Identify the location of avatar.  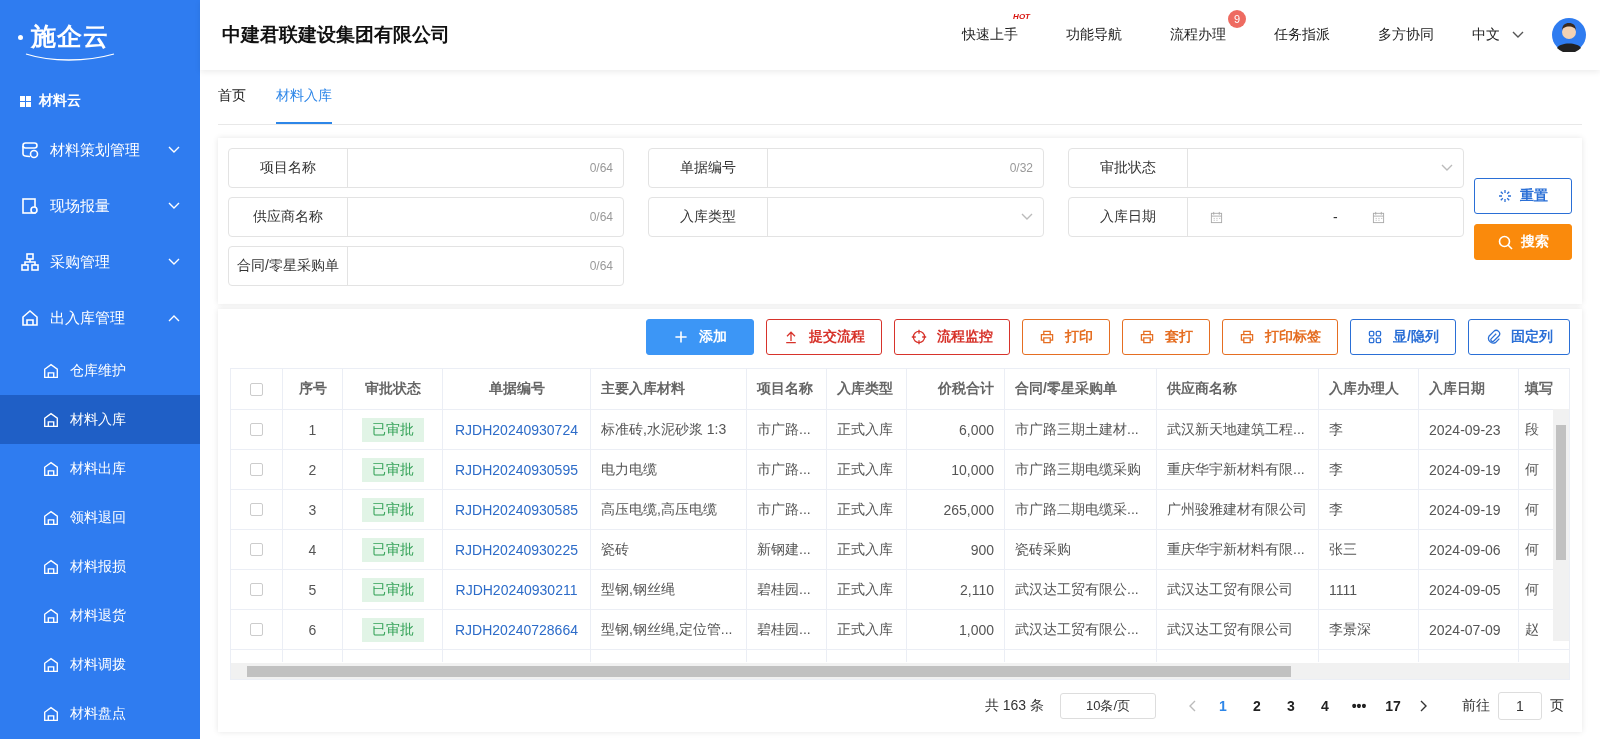
(1569, 35).